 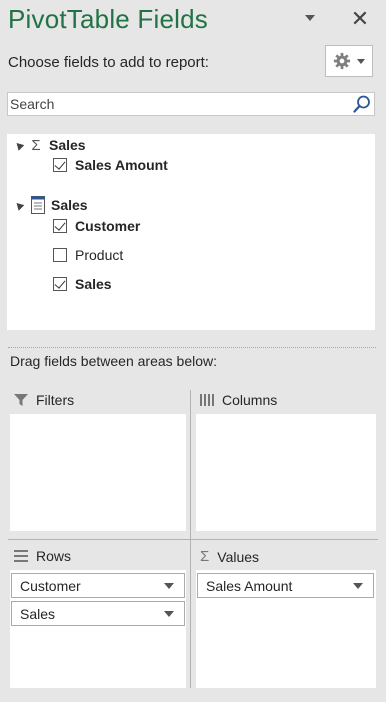 What do you see at coordinates (55, 400) in the screenshot?
I see `filters-label: Filters` at bounding box center [55, 400].